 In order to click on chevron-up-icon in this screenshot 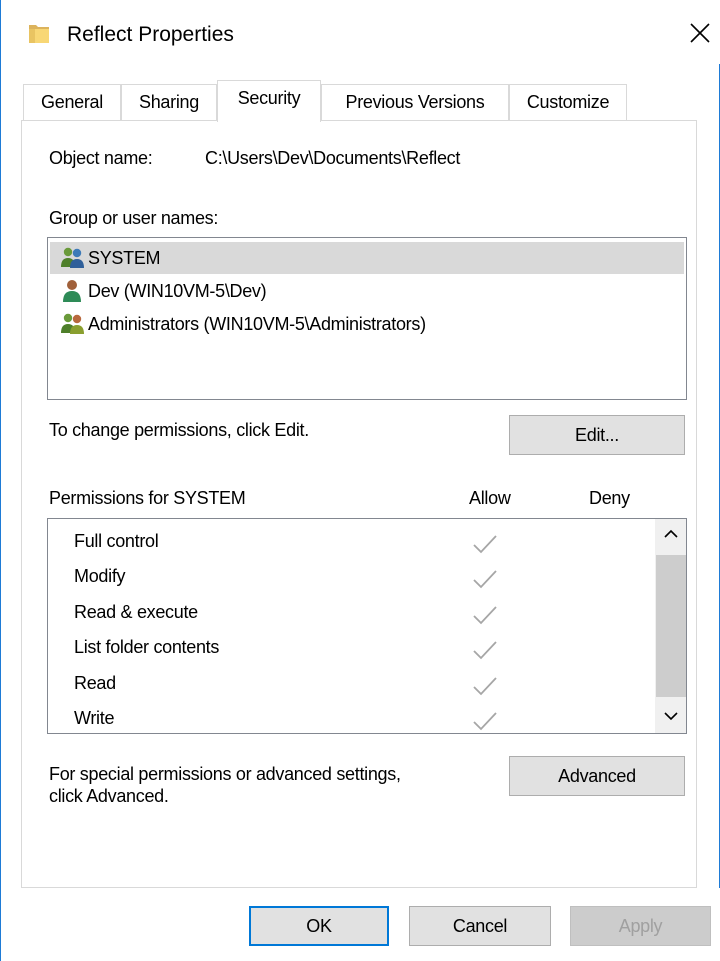, I will do `click(671, 535)`.